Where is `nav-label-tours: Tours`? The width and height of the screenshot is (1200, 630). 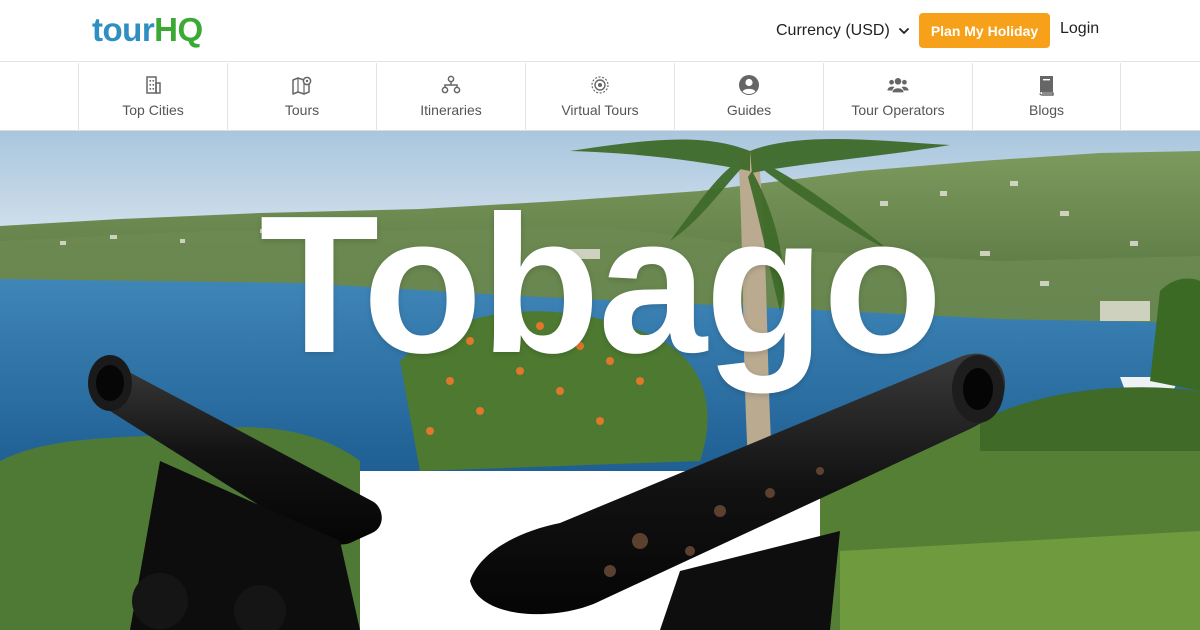
nav-label-tours: Tours is located at coordinates (302, 110).